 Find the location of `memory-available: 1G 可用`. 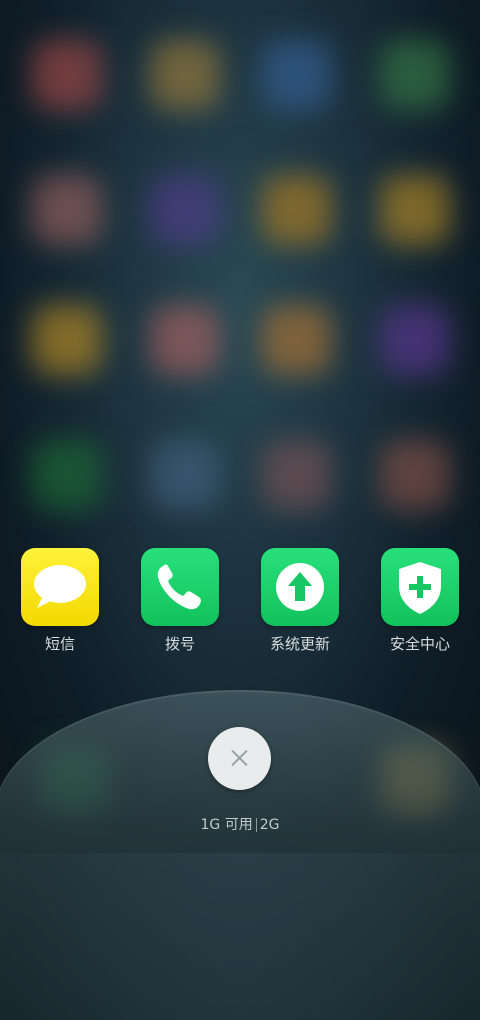

memory-available: 1G 可用 is located at coordinates (226, 825).